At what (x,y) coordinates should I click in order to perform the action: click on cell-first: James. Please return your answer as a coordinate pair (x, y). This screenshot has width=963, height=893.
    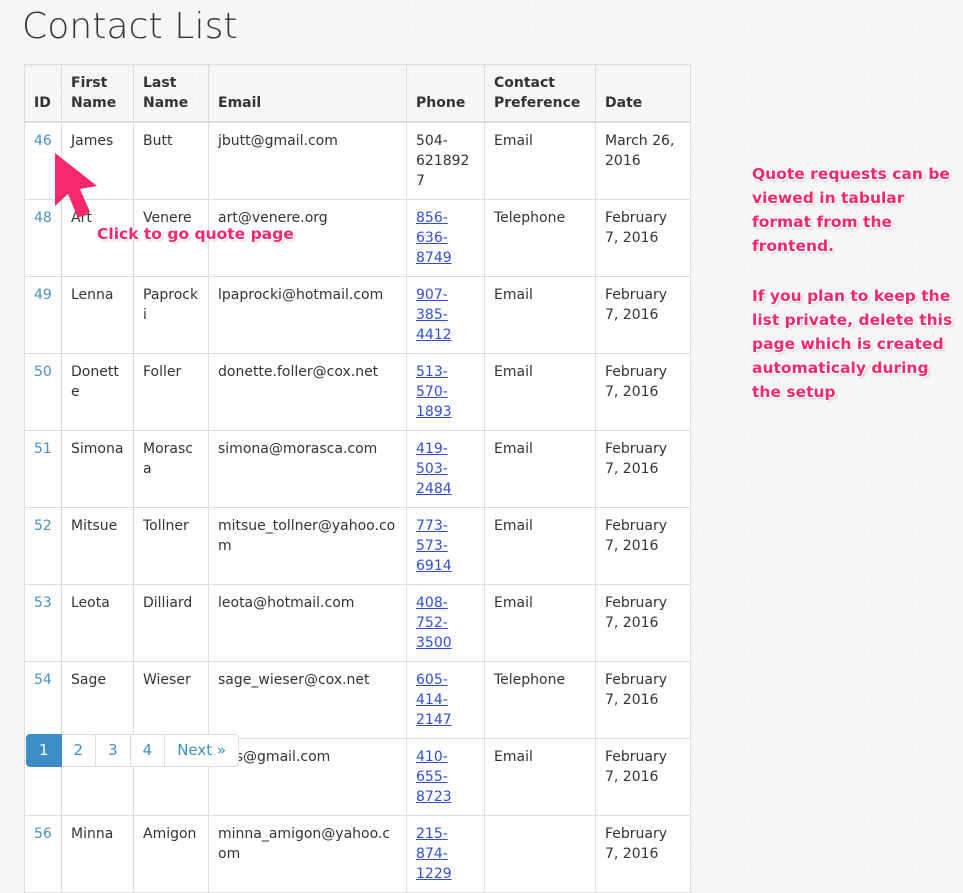
    Looking at the image, I should click on (97, 160).